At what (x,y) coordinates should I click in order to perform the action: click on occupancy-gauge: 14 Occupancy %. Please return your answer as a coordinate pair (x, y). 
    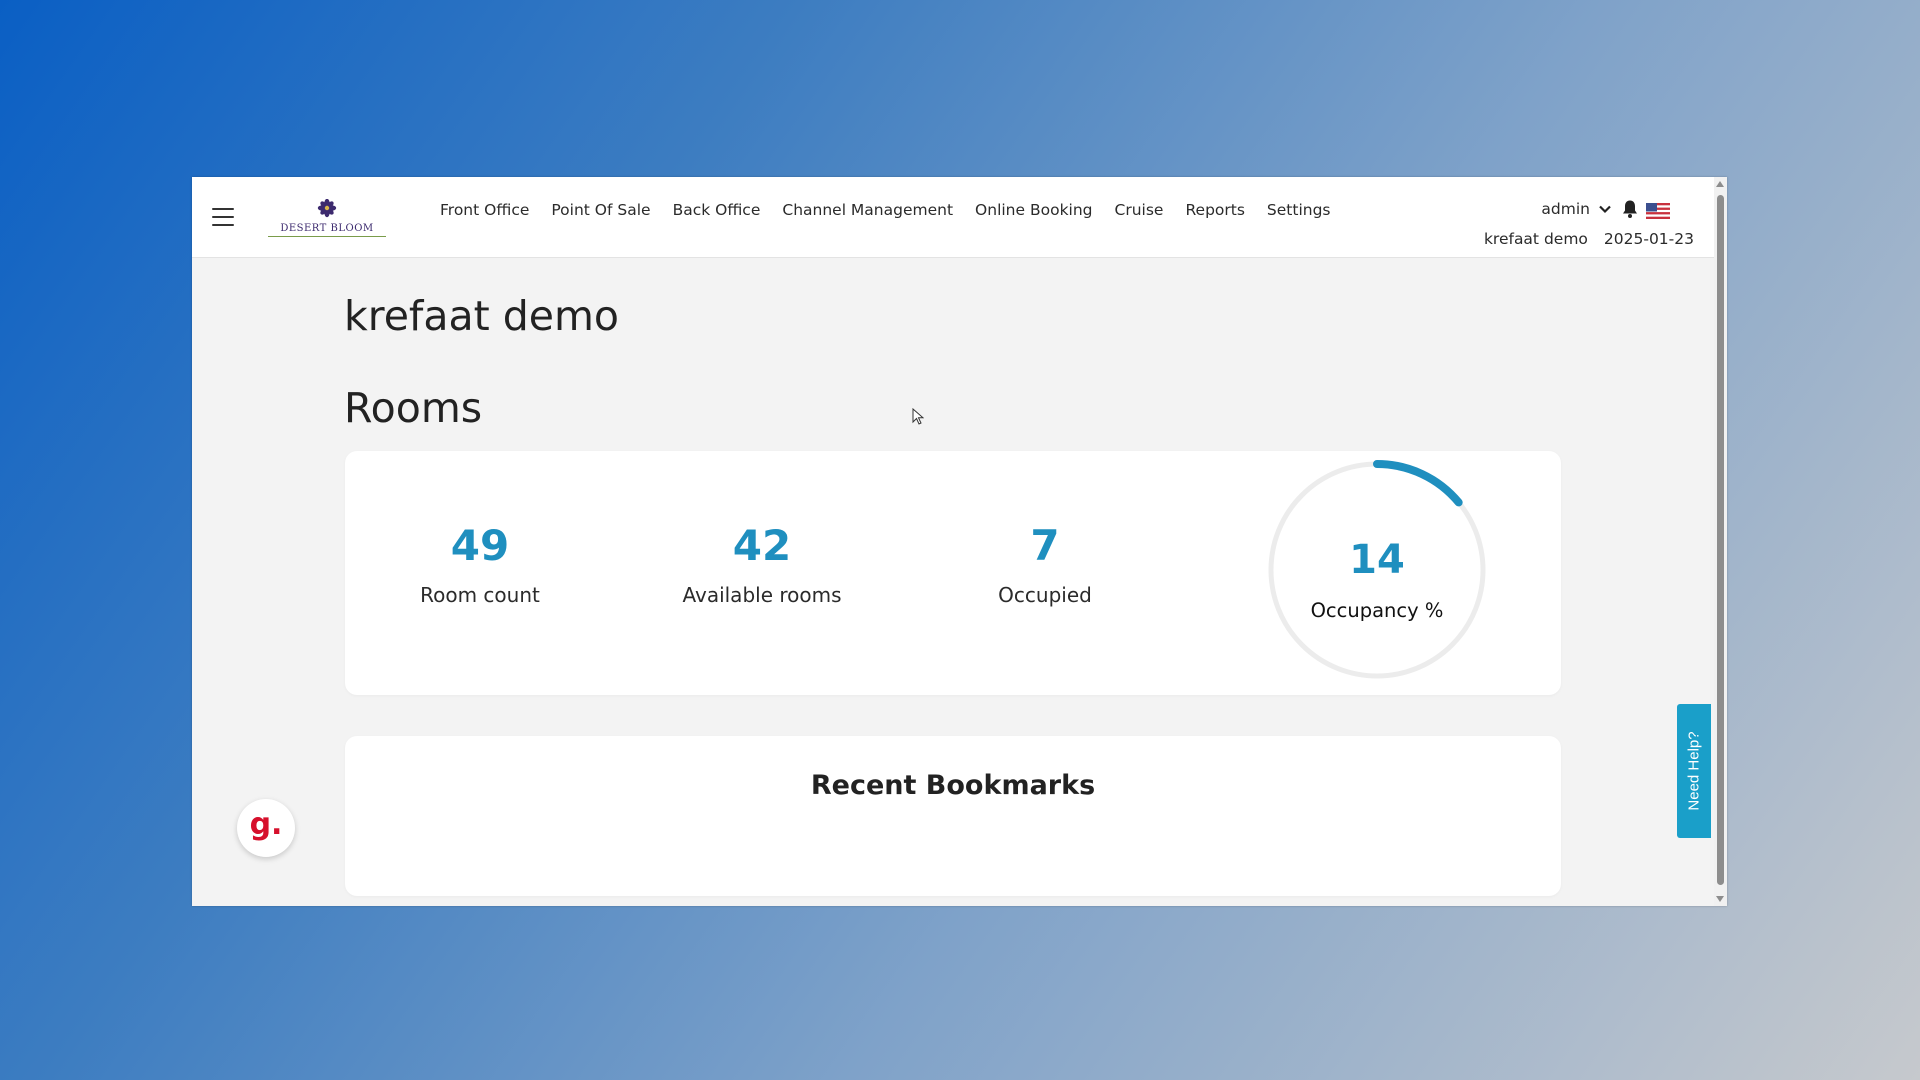
    Looking at the image, I should click on (1377, 570).